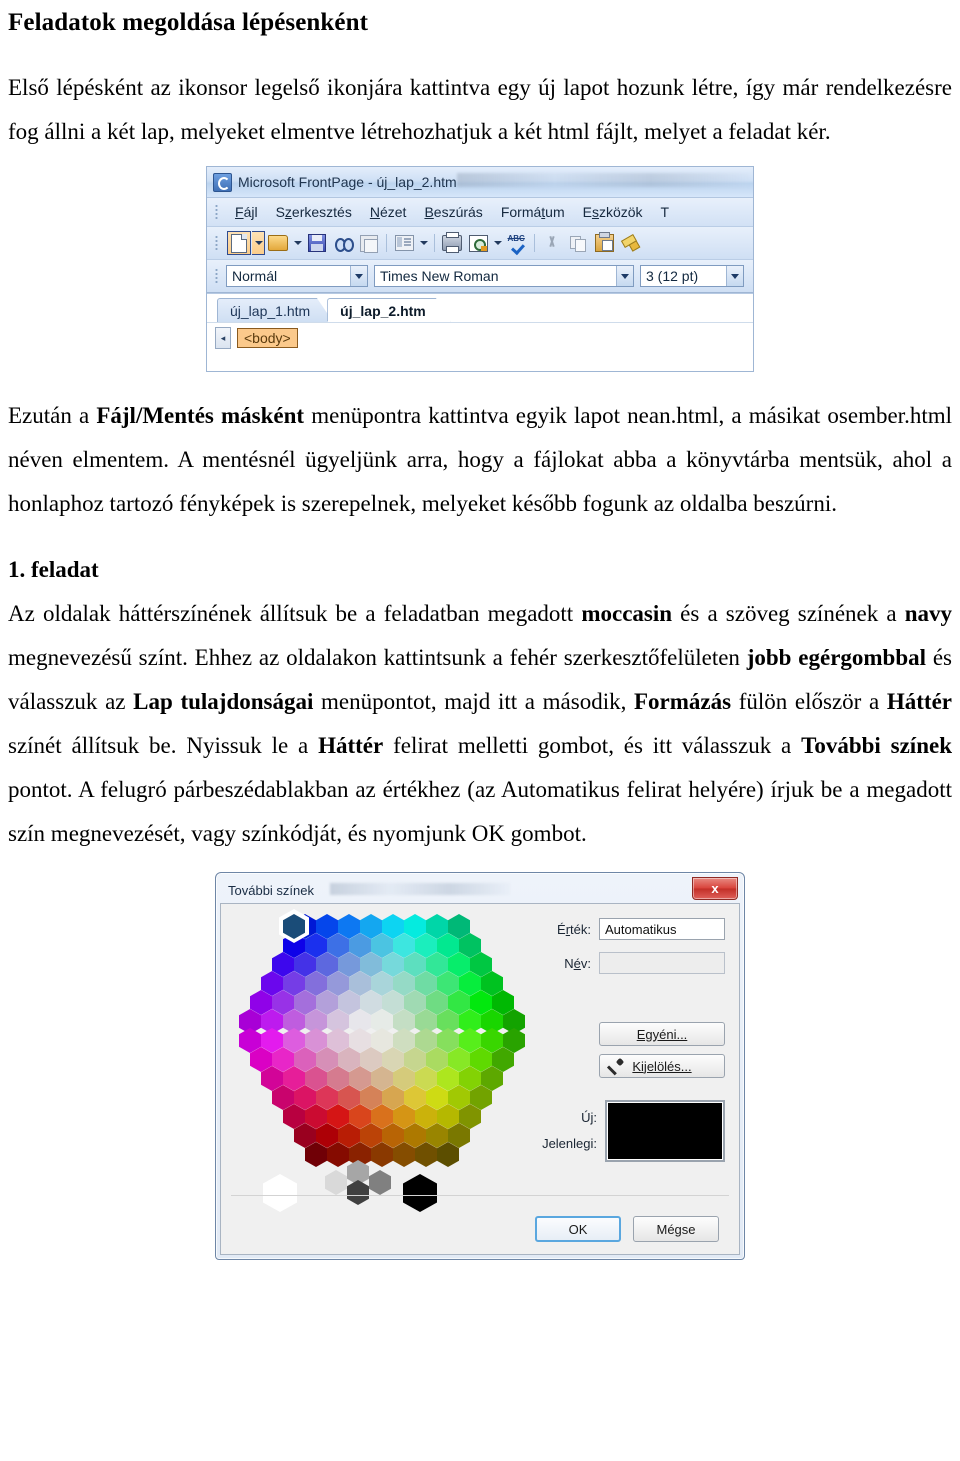 Image resolution: width=960 pixels, height=1461 pixels. What do you see at coordinates (239, 243) in the screenshot?
I see `new-document-icon` at bounding box center [239, 243].